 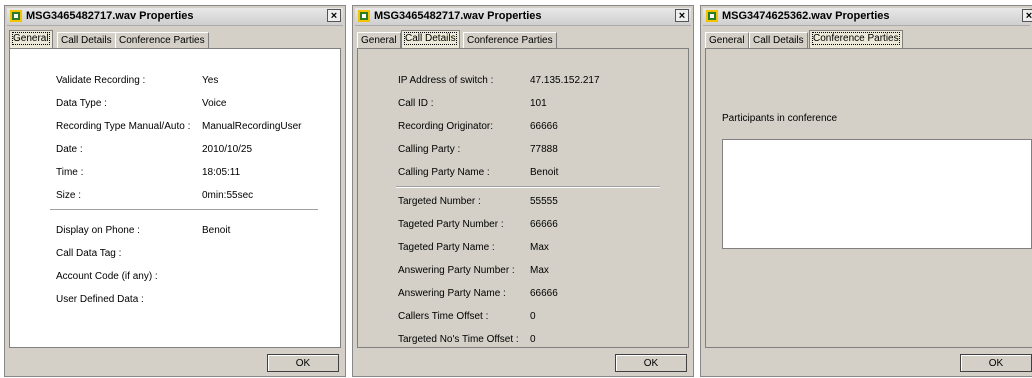 I want to click on field-label: Validate Recording :, so click(x=101, y=80).